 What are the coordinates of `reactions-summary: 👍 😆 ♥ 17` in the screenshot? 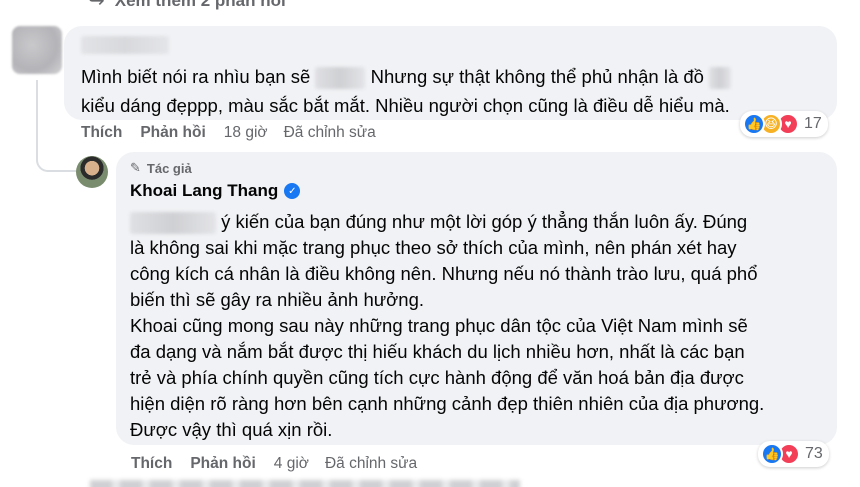 It's located at (784, 124).